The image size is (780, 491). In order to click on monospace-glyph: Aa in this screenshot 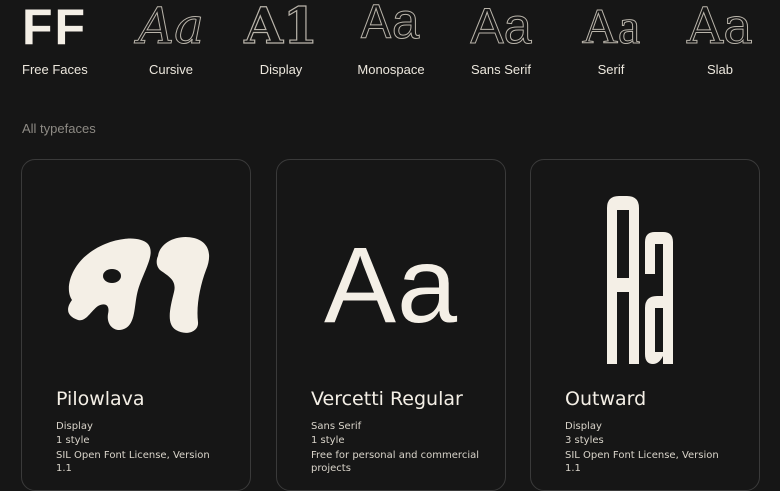, I will do `click(390, 27)`.